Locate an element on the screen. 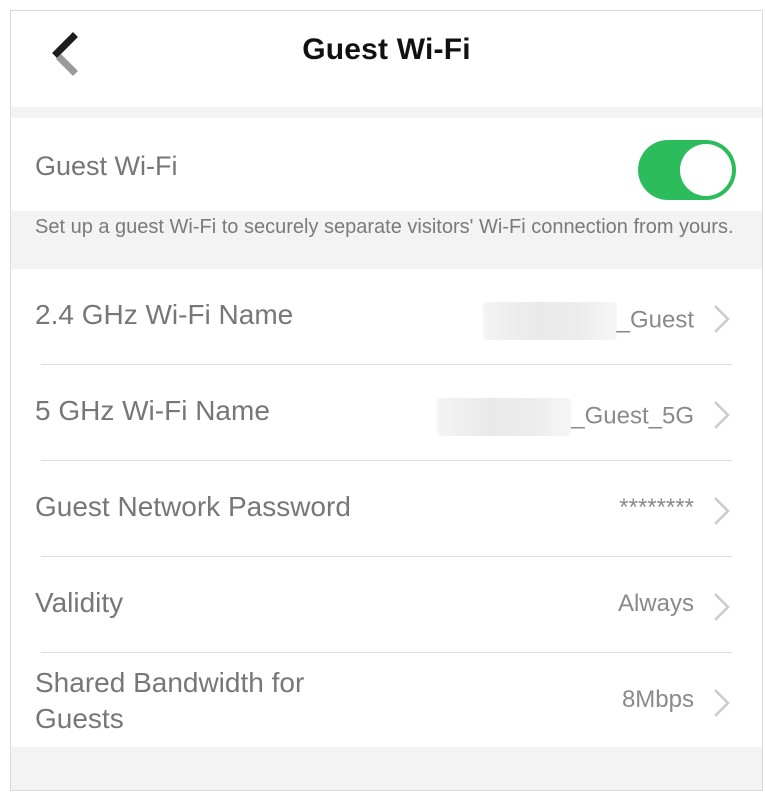  page-title: Guest Wi-Fi is located at coordinates (386, 49).